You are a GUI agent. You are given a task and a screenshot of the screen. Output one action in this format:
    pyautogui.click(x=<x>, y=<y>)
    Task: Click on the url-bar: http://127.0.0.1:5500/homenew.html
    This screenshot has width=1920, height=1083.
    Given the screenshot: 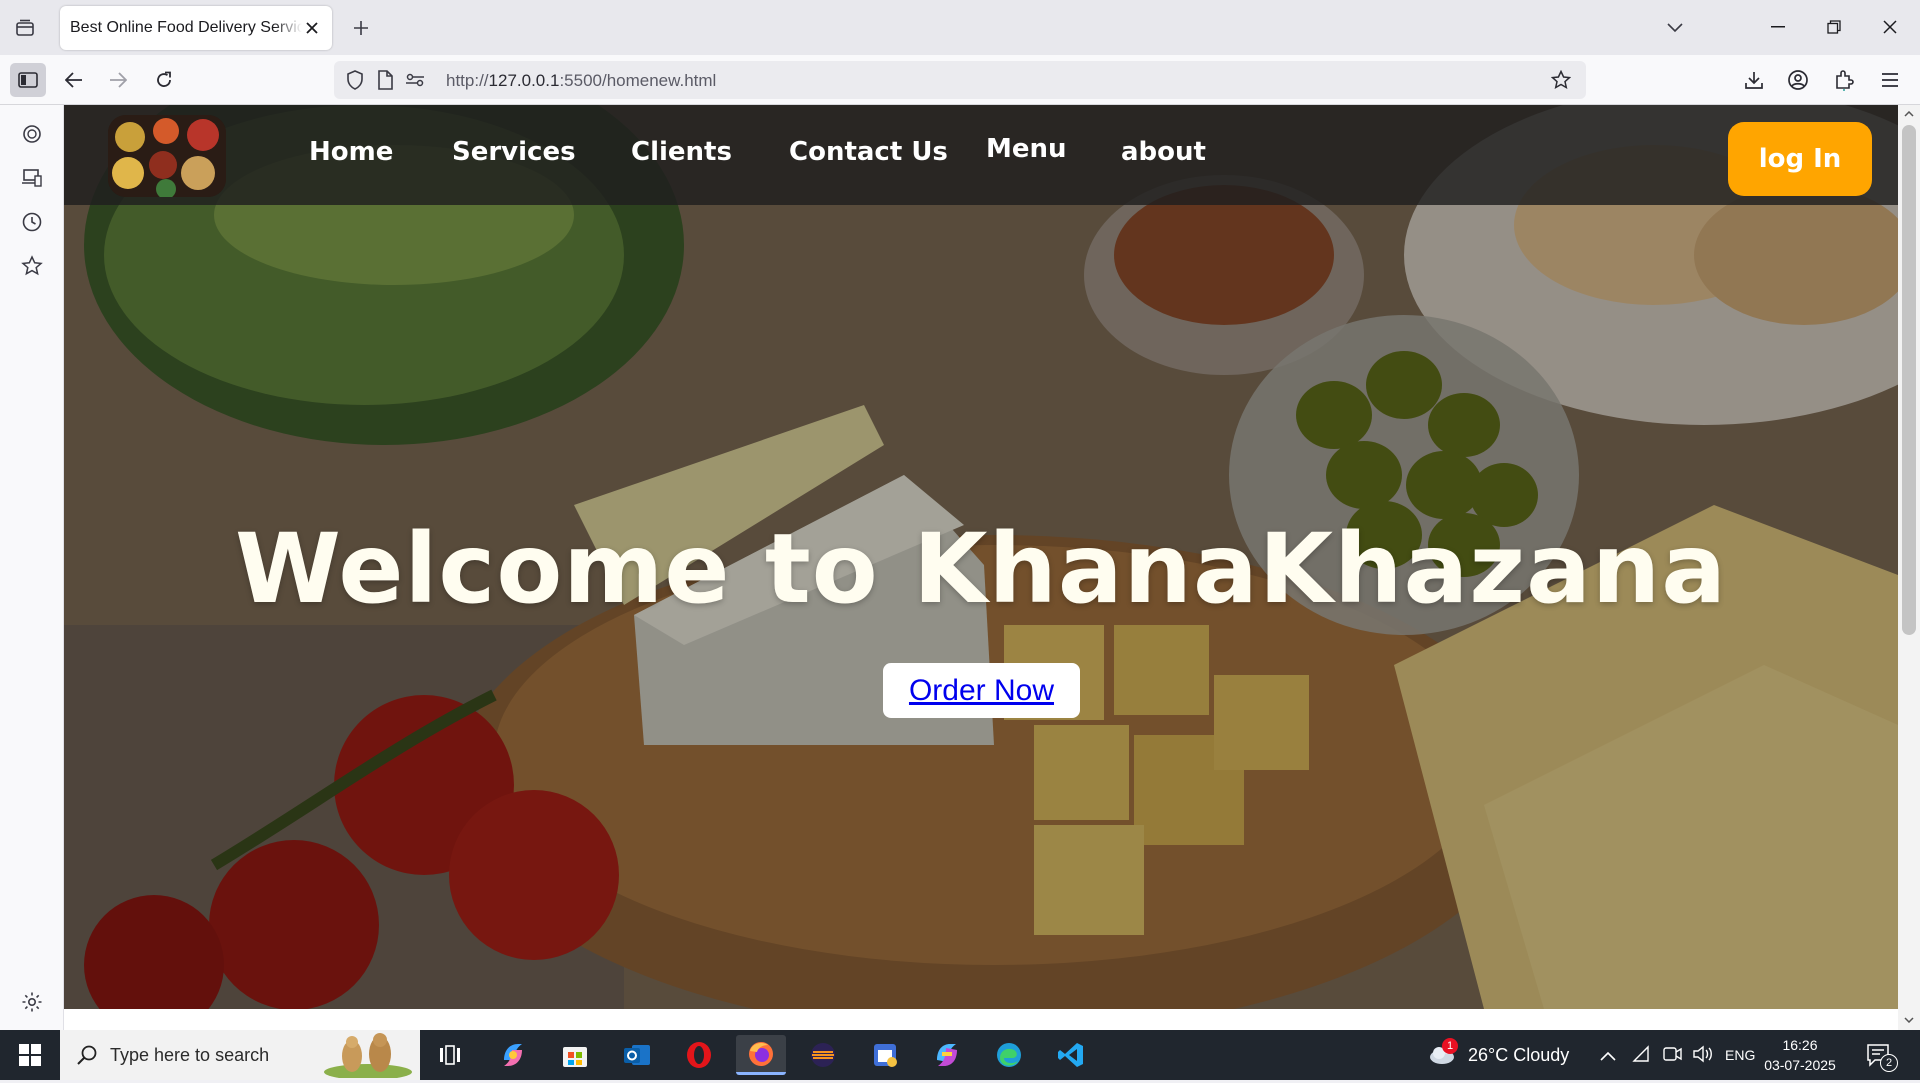 What is the action you would take?
    pyautogui.click(x=960, y=80)
    